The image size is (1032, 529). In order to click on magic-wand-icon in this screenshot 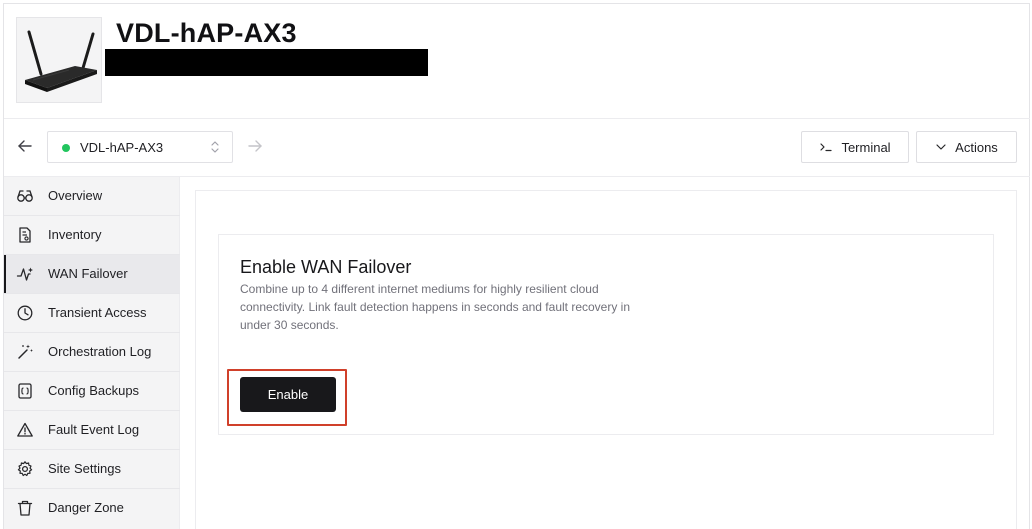, I will do `click(25, 351)`.